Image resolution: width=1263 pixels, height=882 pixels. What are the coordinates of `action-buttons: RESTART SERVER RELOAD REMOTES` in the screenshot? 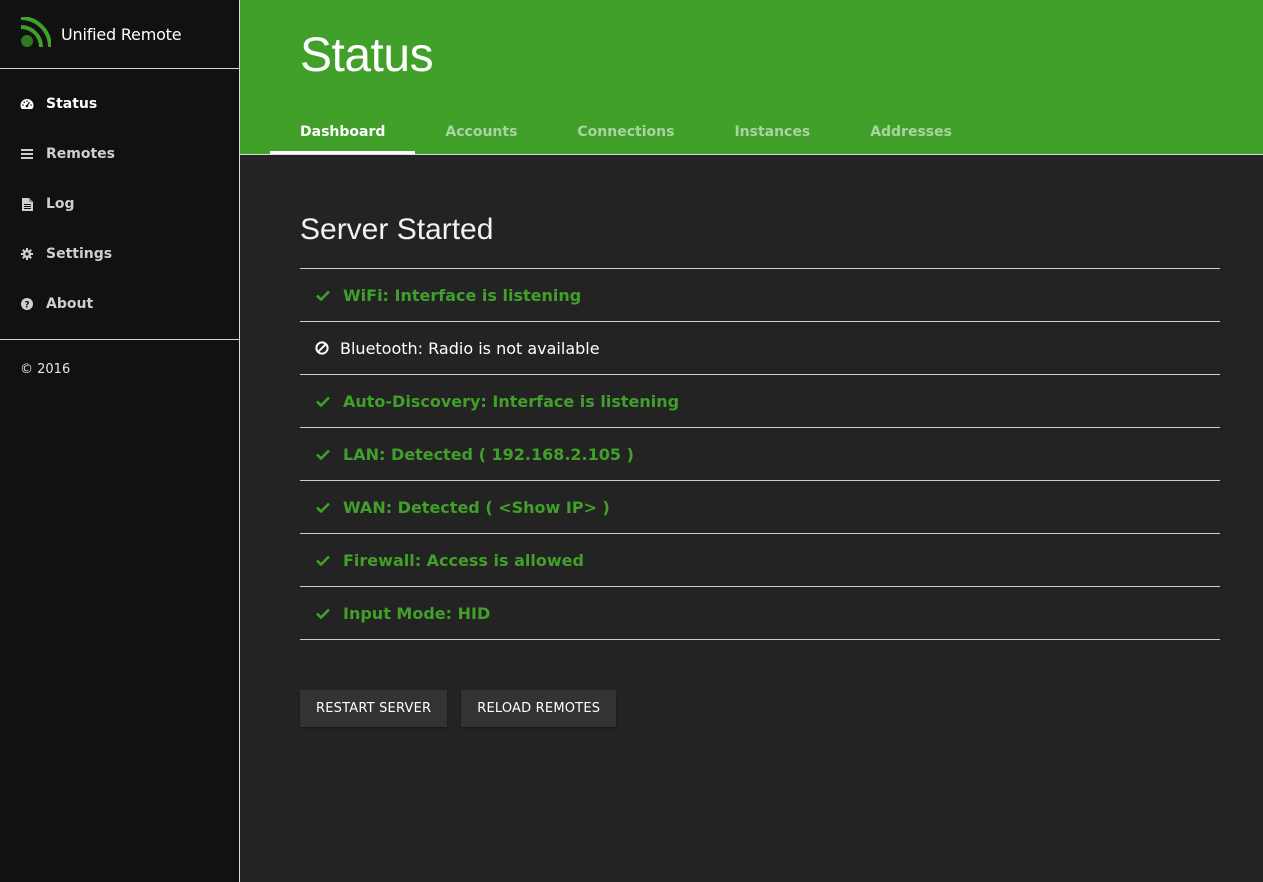 It's located at (760, 708).